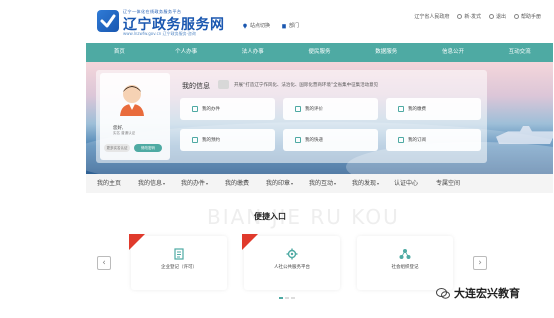 Image resolution: width=554 pixels, height=318 pixels. Describe the element at coordinates (211, 109) in the screenshot. I see `card-label: 我的办件` at that location.